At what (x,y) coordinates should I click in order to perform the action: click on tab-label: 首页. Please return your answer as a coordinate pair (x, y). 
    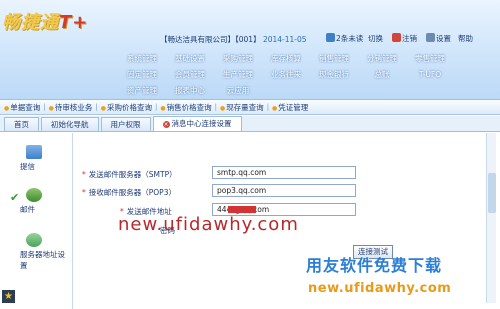
    Looking at the image, I should click on (21, 124).